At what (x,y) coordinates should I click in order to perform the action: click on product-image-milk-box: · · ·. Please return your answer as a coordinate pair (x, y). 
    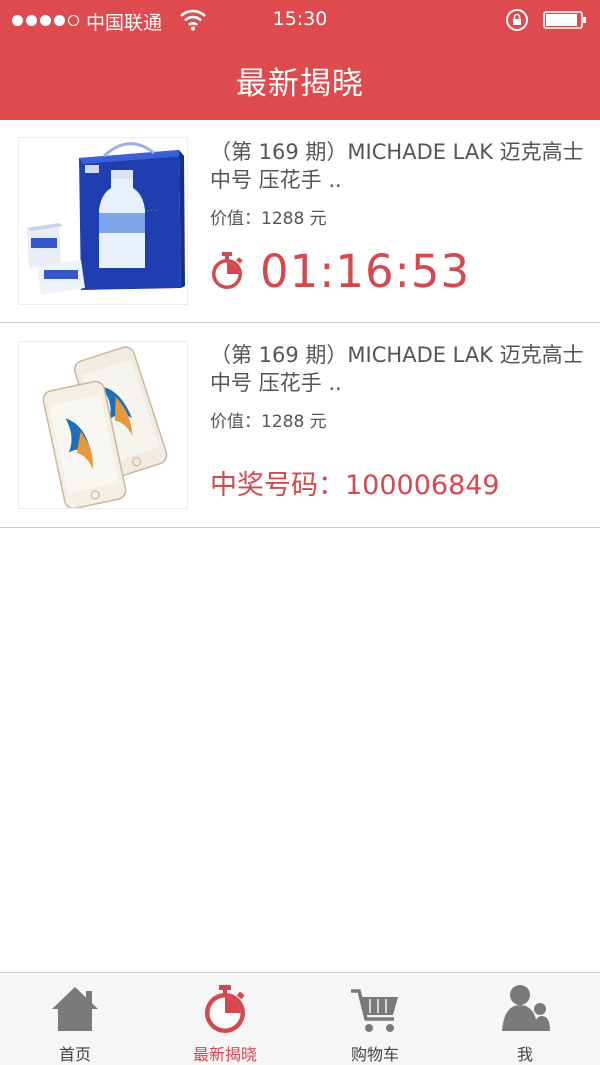
    Looking at the image, I should click on (103, 221).